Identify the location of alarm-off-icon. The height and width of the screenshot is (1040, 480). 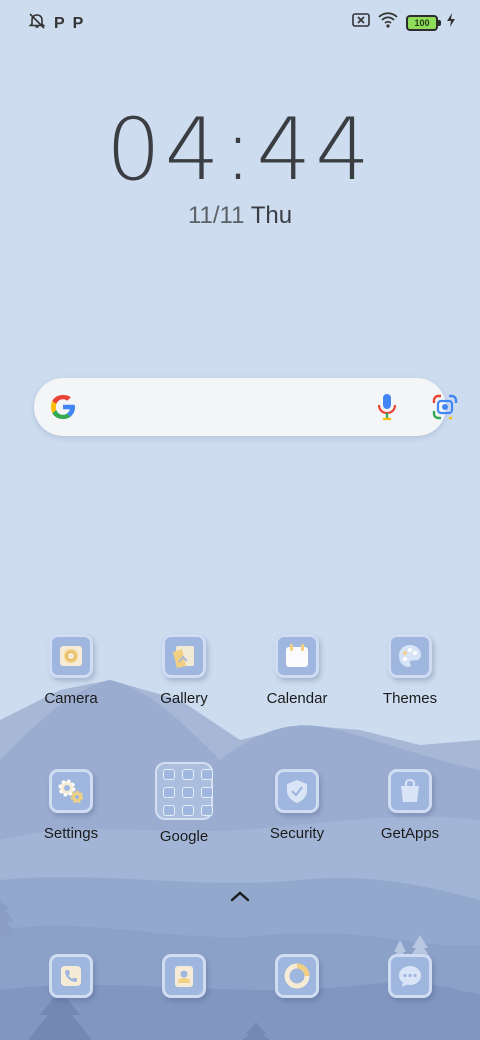
(37, 23).